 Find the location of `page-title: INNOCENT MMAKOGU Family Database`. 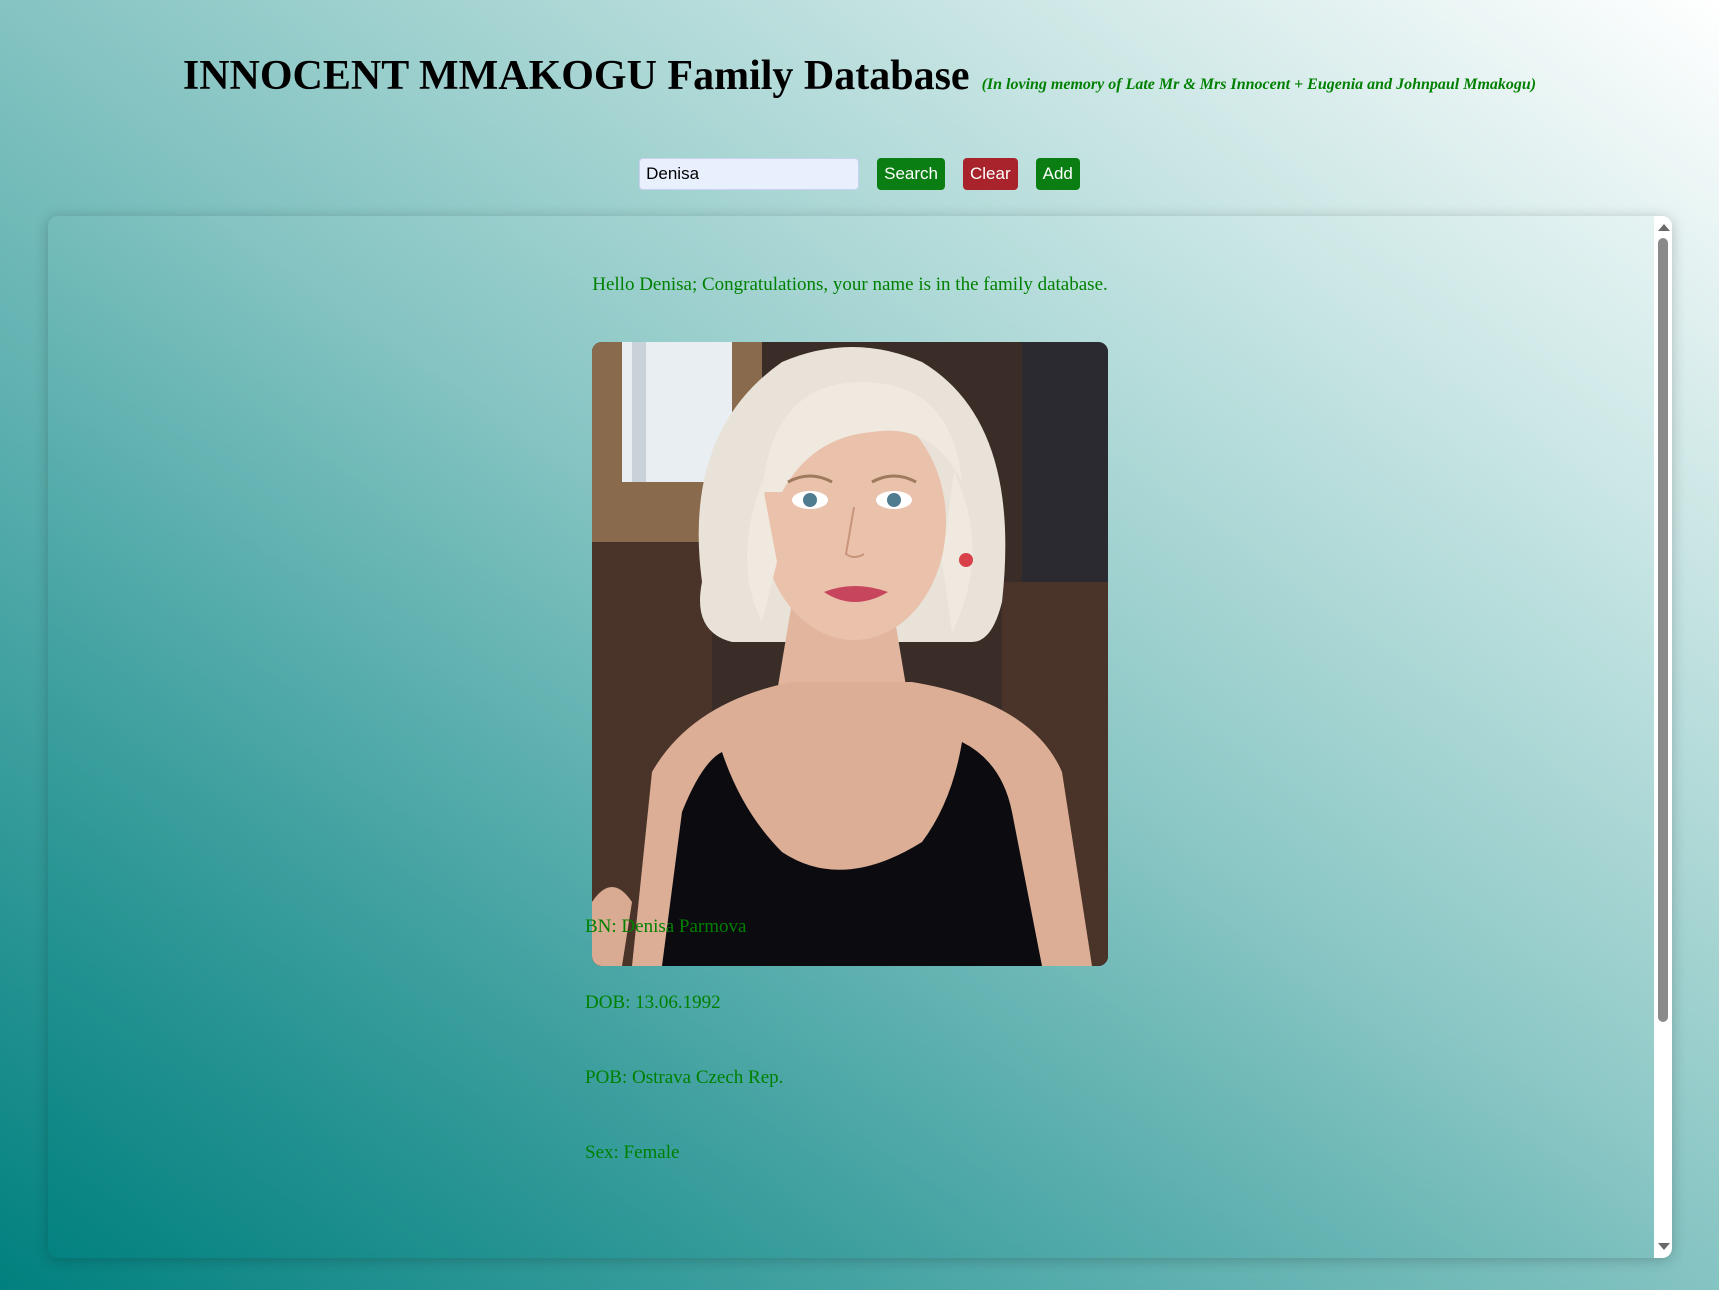

page-title: INNOCENT MMAKOGU Family Database is located at coordinates (576, 76).